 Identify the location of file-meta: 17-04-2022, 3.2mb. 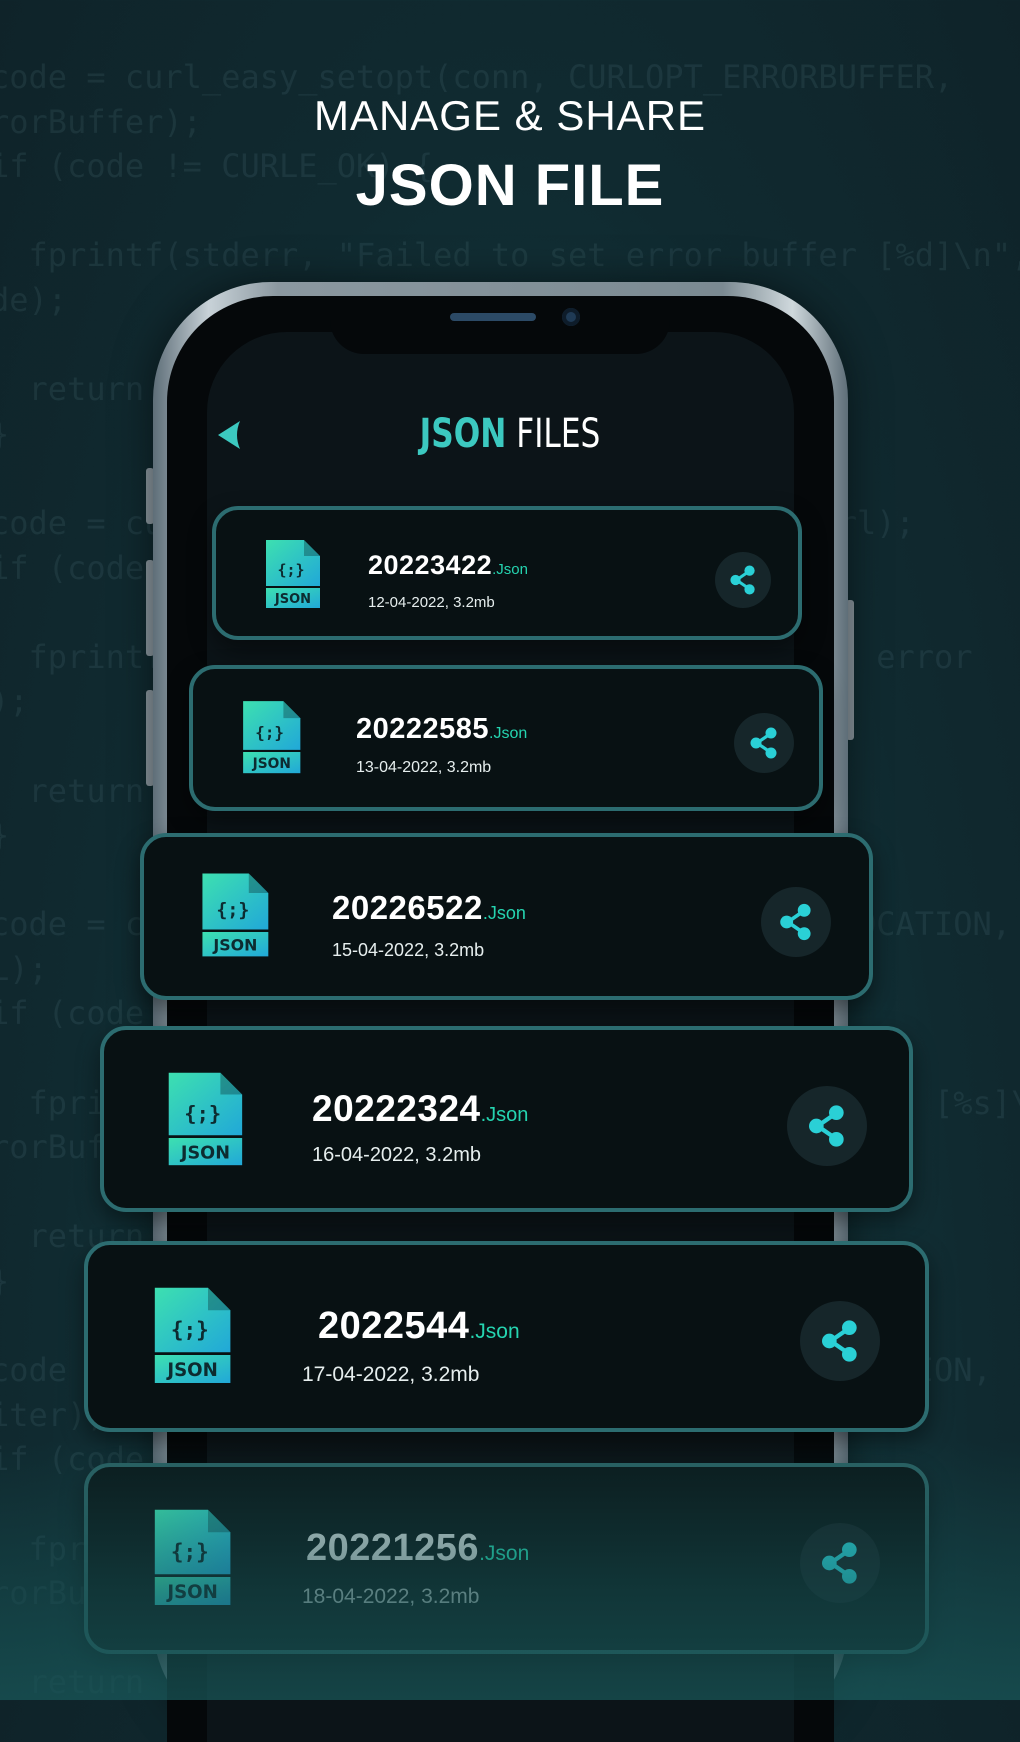
(391, 1374).